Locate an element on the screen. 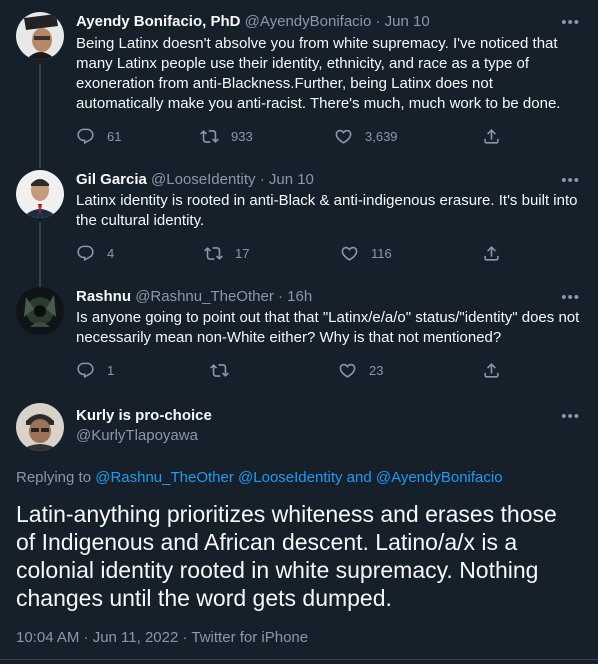 The image size is (598, 664). focus-display-name-row: Kurly is pro-choice is located at coordinates (144, 416).